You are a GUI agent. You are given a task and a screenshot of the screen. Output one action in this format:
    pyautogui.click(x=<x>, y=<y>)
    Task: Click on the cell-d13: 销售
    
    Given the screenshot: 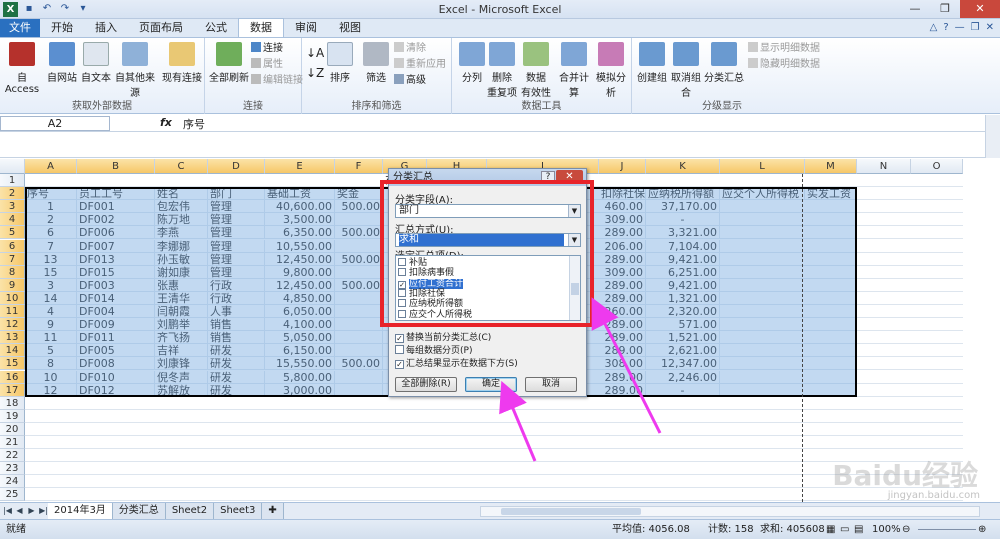 What is the action you would take?
    pyautogui.click(x=236, y=338)
    